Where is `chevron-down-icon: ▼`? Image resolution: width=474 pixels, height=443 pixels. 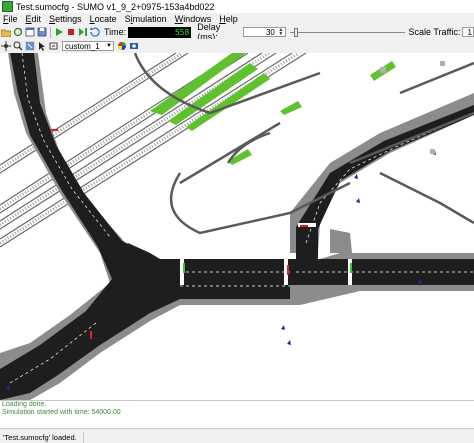
chevron-down-icon: ▼ is located at coordinates (109, 46).